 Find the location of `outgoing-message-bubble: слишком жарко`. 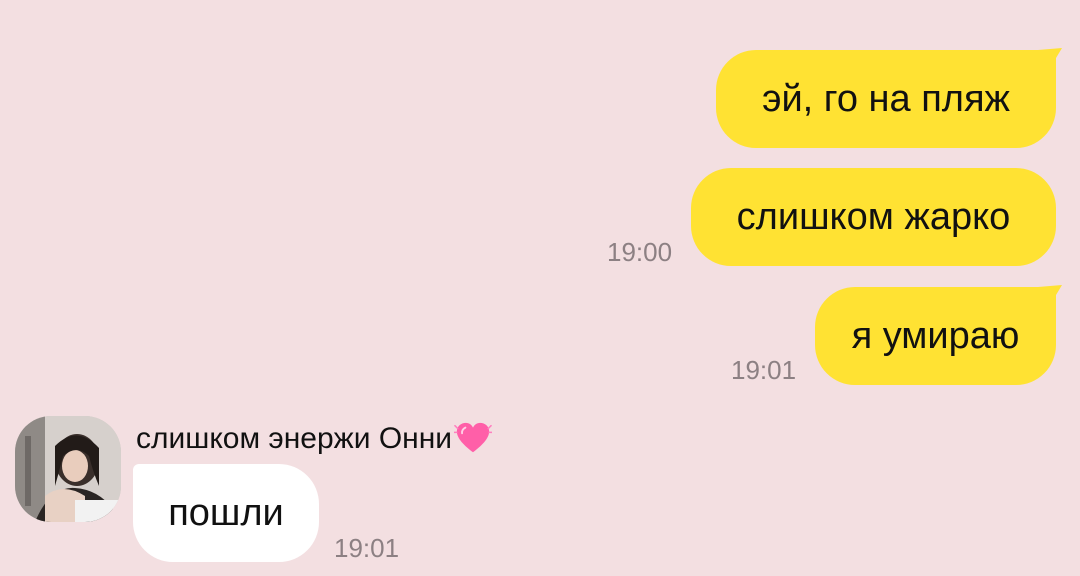

outgoing-message-bubble: слишком жарко is located at coordinates (873, 217).